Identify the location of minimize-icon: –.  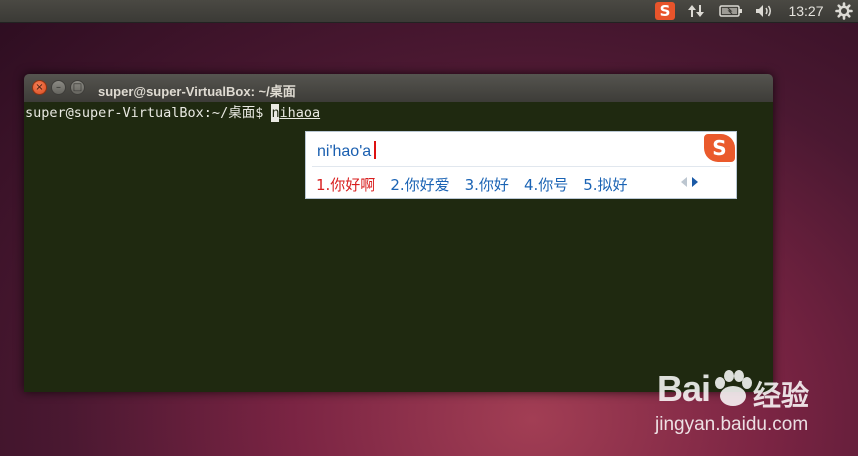
(58, 87).